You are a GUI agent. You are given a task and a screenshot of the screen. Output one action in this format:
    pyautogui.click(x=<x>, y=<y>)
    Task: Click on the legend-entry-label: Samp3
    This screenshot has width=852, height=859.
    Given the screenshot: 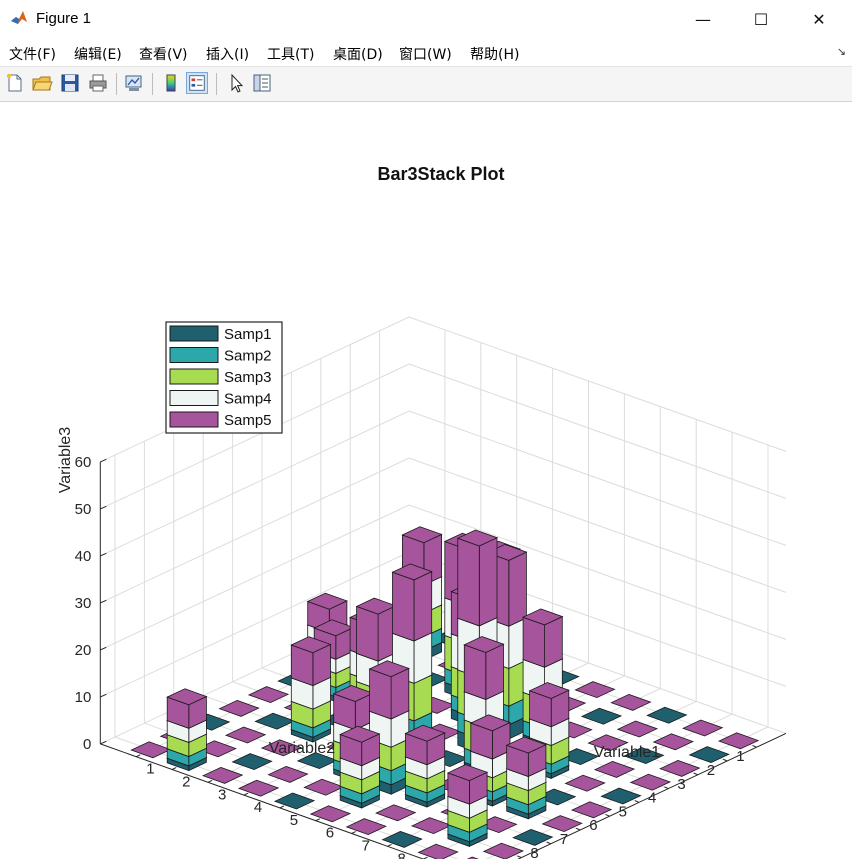 What is the action you would take?
    pyautogui.click(x=248, y=377)
    